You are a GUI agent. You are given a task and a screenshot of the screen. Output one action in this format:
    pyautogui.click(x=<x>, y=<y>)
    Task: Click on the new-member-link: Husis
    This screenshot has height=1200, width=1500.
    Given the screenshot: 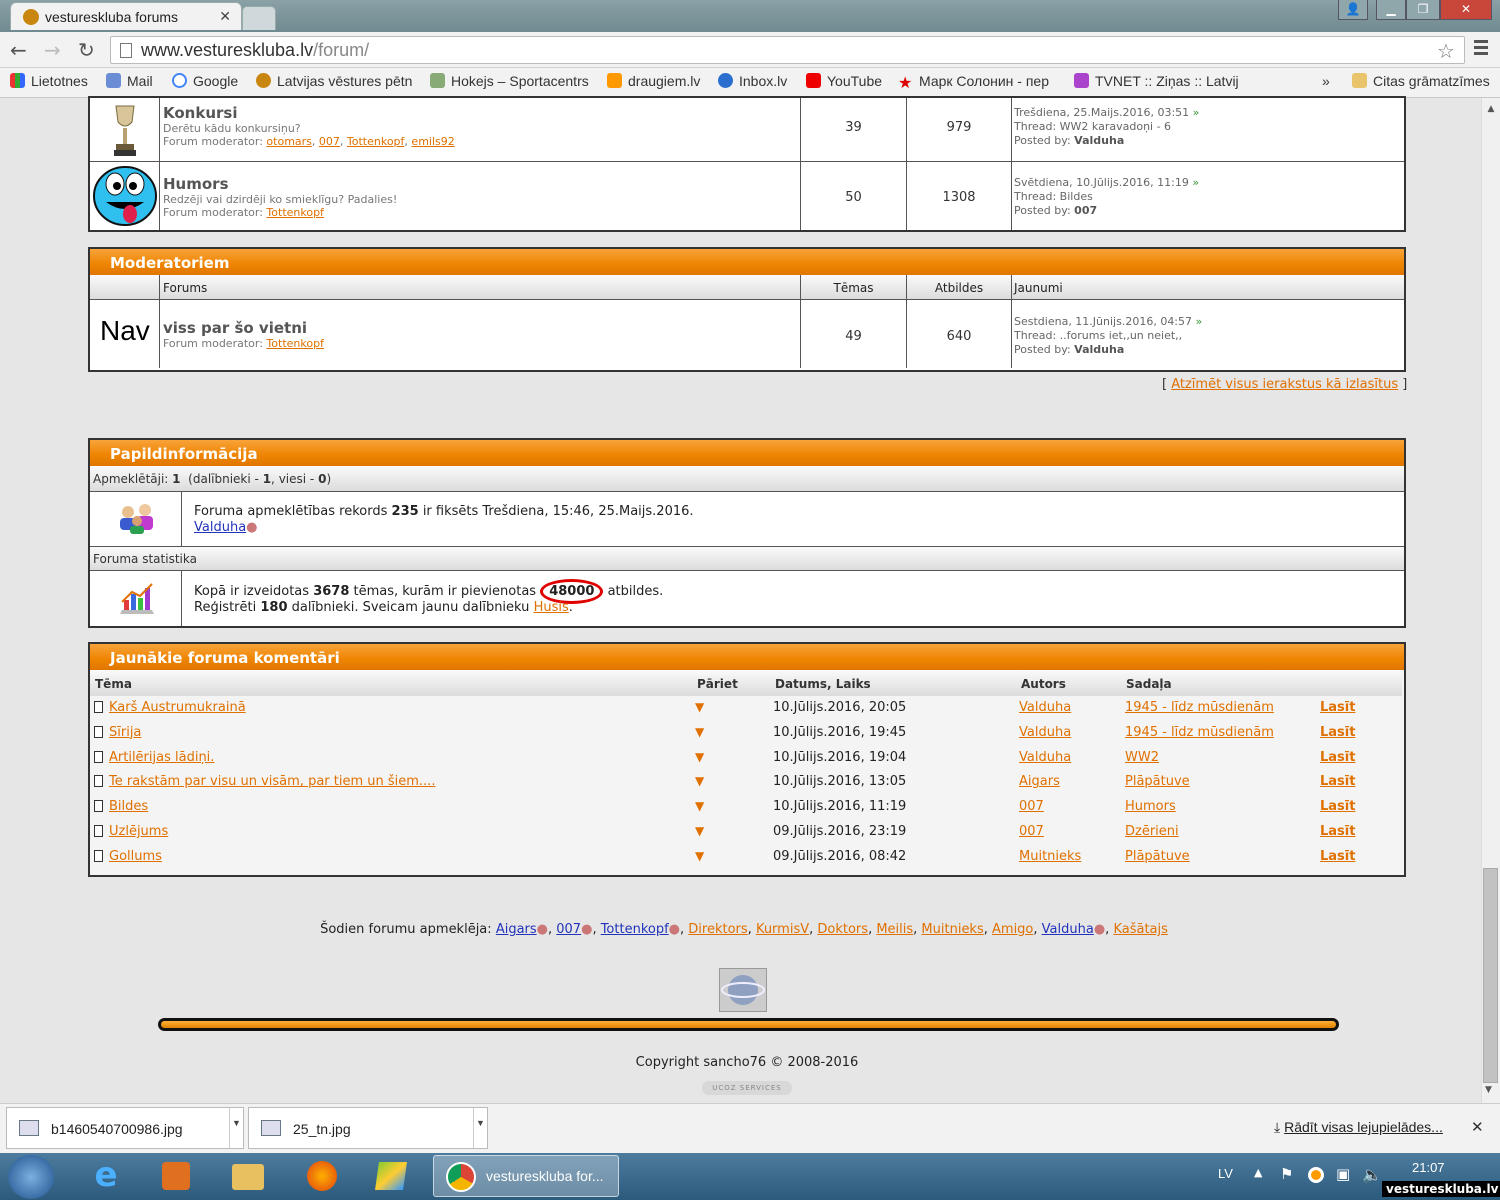 What is the action you would take?
    pyautogui.click(x=551, y=607)
    